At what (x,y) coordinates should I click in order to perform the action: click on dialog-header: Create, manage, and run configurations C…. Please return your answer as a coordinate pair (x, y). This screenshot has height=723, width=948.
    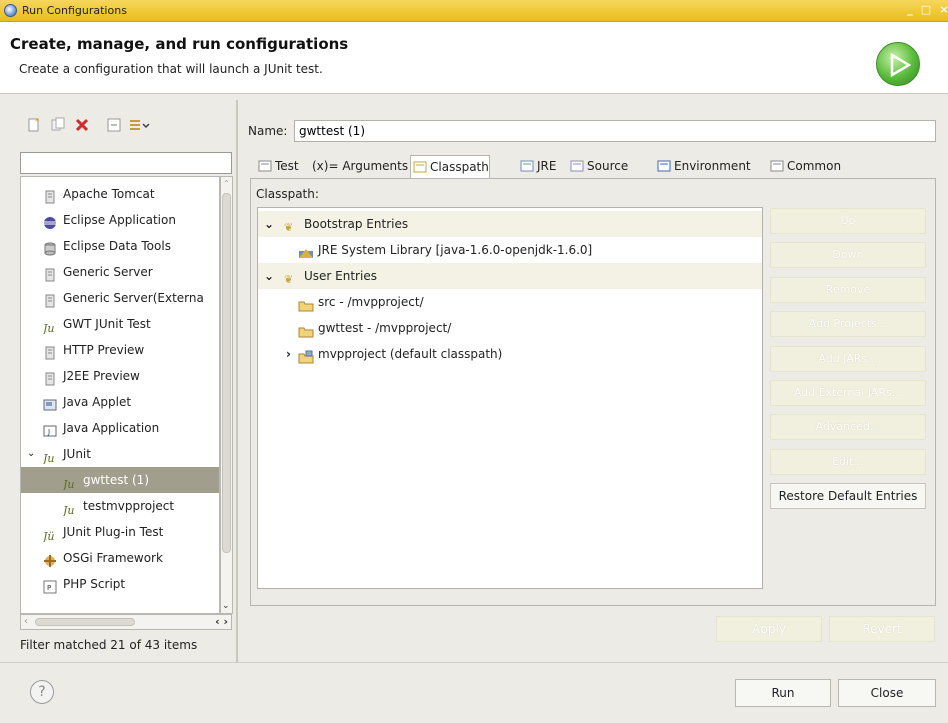
    Looking at the image, I should click on (474, 58).